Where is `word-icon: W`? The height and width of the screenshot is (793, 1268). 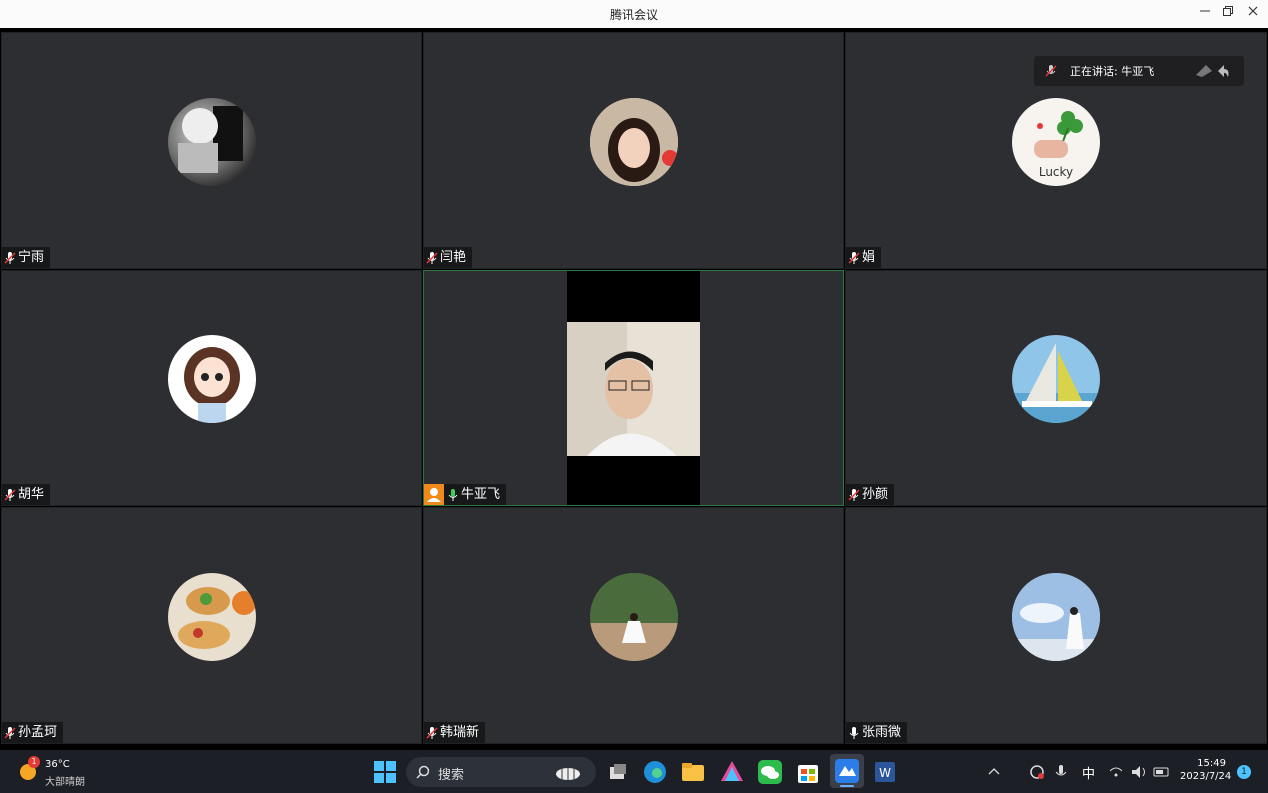 word-icon: W is located at coordinates (885, 772).